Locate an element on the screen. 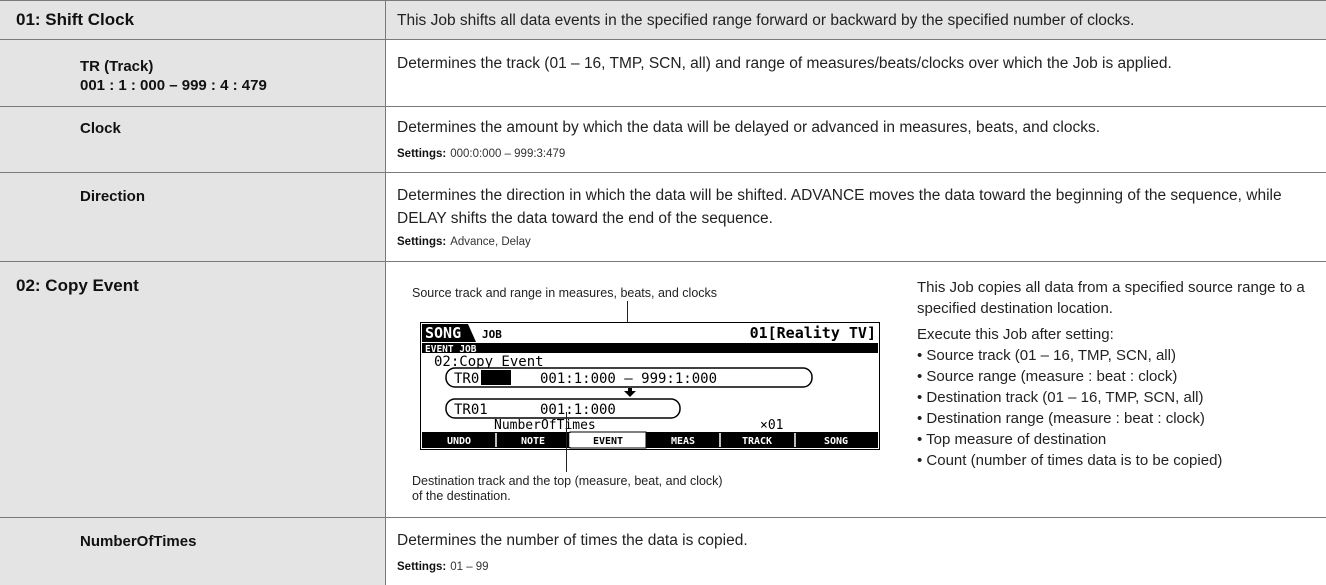 The image size is (1326, 585). lcd-mode: SONG is located at coordinates (443, 333).